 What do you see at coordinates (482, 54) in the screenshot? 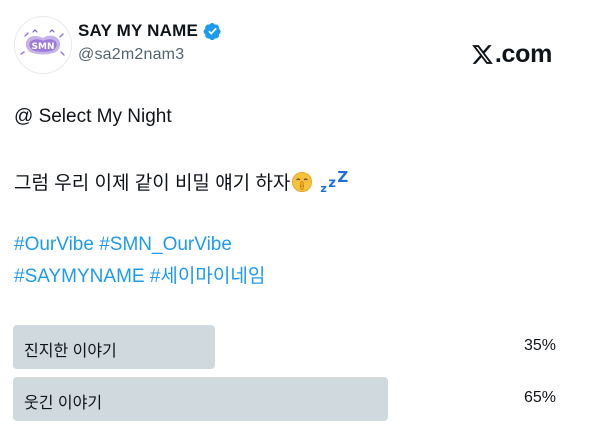
I see `x-logo-icon` at bounding box center [482, 54].